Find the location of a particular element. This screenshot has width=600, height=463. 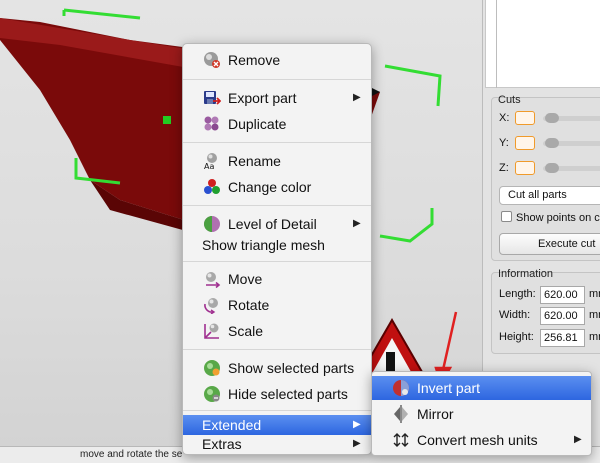

cuts-title: Cuts is located at coordinates (509, 100).